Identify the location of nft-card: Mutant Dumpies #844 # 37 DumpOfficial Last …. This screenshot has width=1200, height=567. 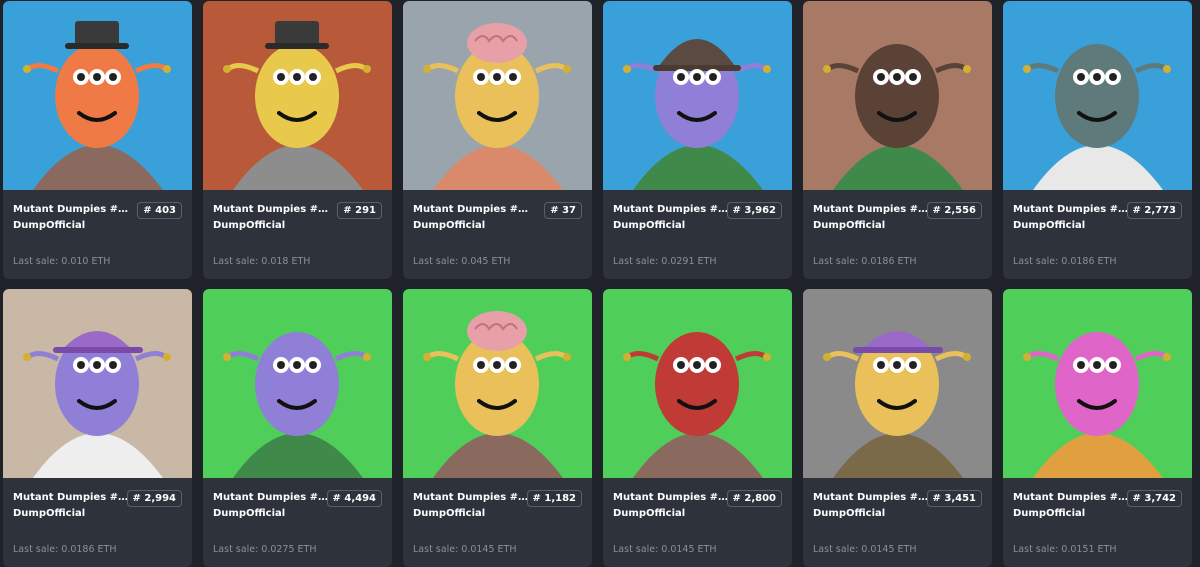
(497, 140).